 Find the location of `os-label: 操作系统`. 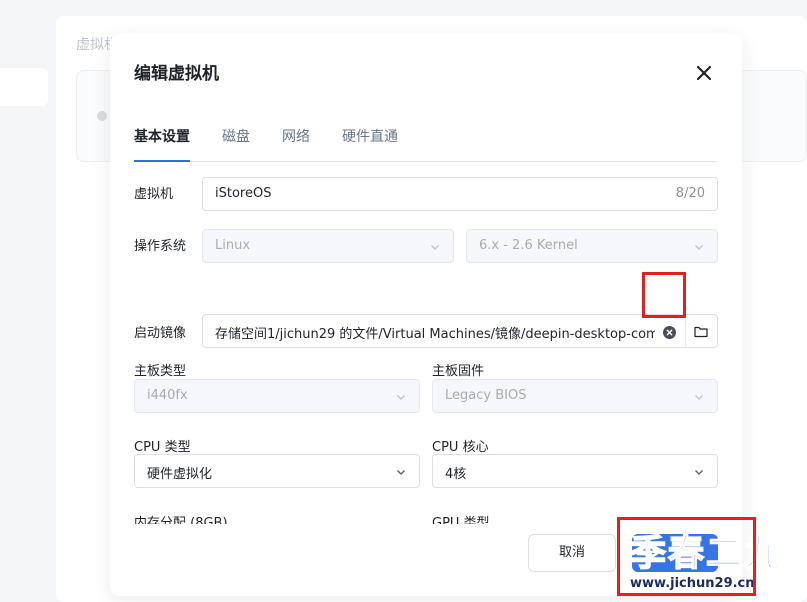

os-label: 操作系统 is located at coordinates (160, 246).